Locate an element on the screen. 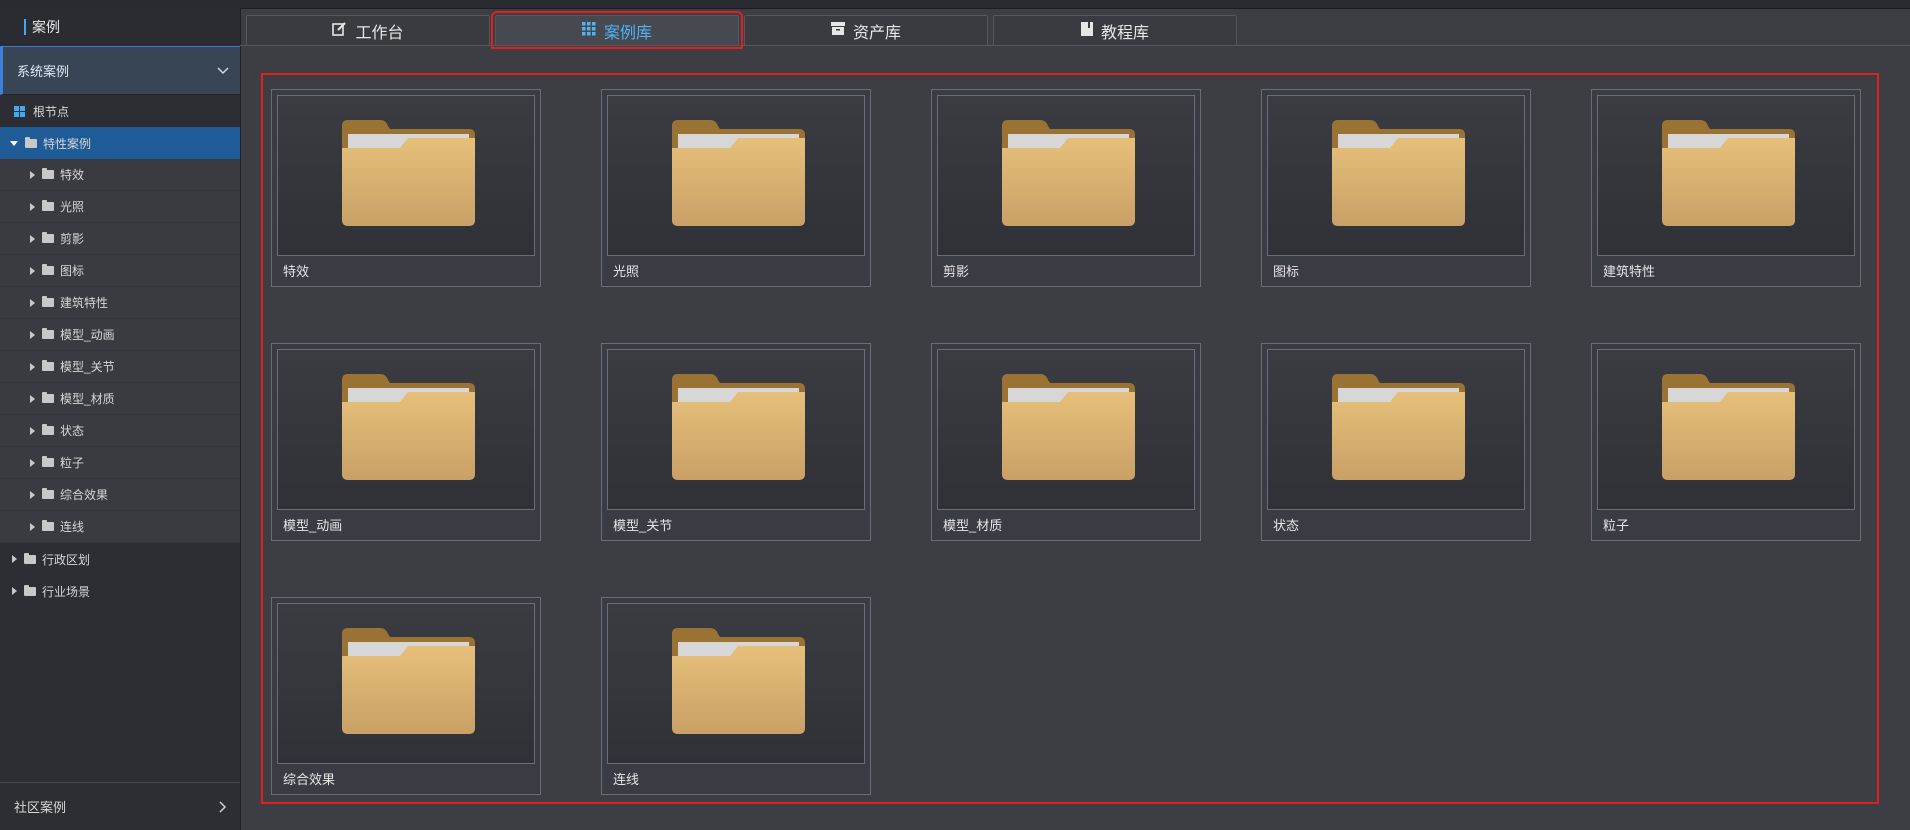 The width and height of the screenshot is (1910, 830). card-label: 模型_材质 is located at coordinates (973, 525).